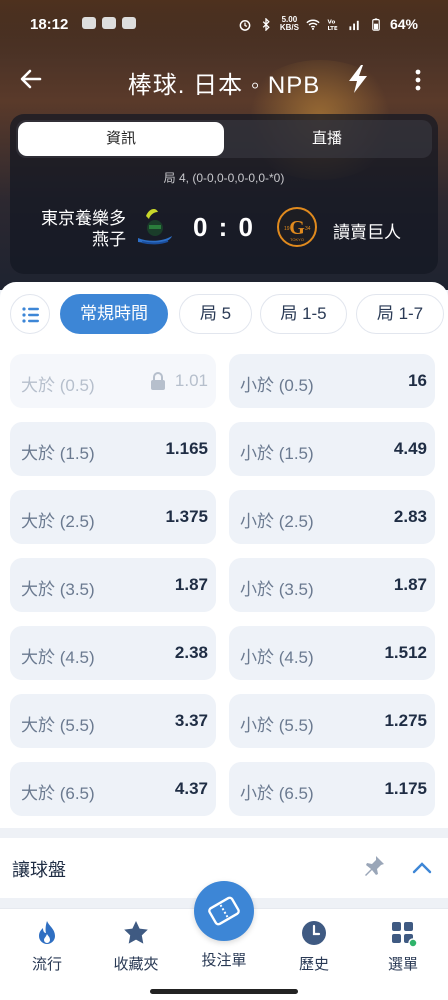 The height and width of the screenshot is (1000, 448). I want to click on odds-over-cell: 大於 (6.5) 4.37, so click(113, 789).